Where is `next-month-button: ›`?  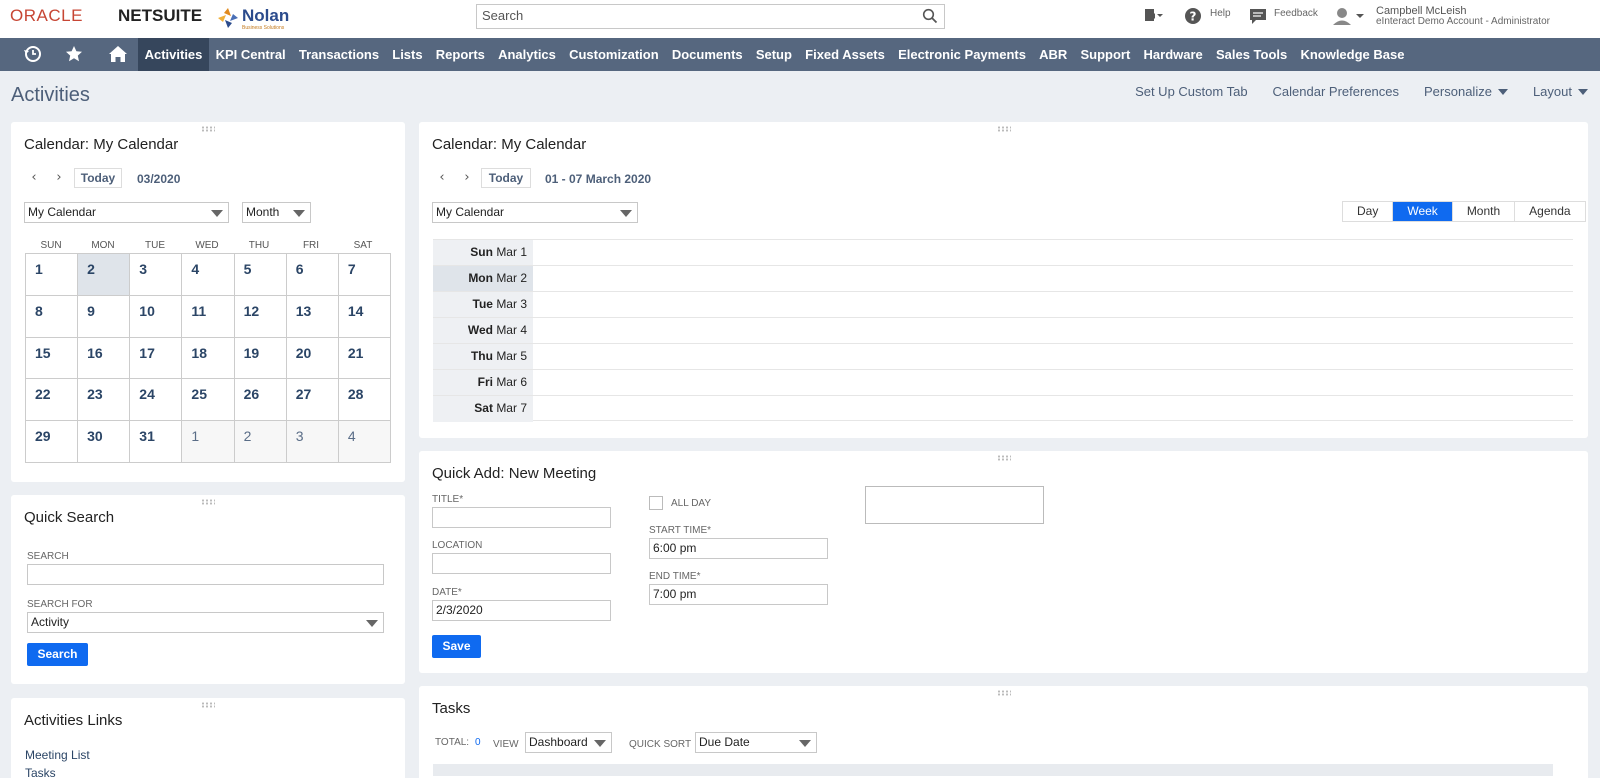
next-month-button: › is located at coordinates (59, 178).